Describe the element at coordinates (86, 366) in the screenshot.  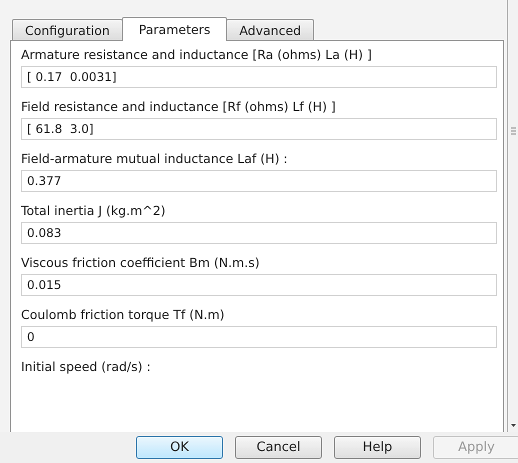
I see `field-label: Initial speed (rad/s) :` at that location.